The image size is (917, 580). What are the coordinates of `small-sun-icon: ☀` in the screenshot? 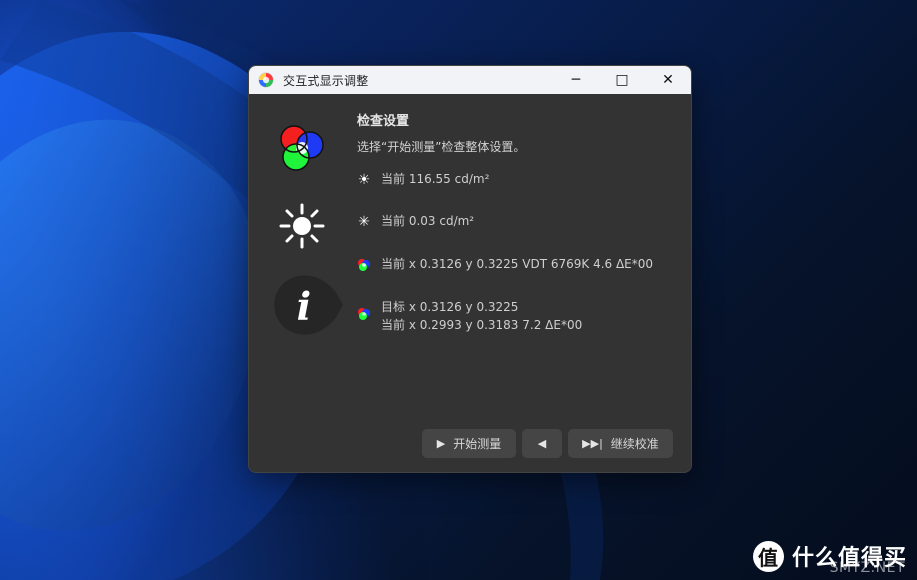 It's located at (364, 180).